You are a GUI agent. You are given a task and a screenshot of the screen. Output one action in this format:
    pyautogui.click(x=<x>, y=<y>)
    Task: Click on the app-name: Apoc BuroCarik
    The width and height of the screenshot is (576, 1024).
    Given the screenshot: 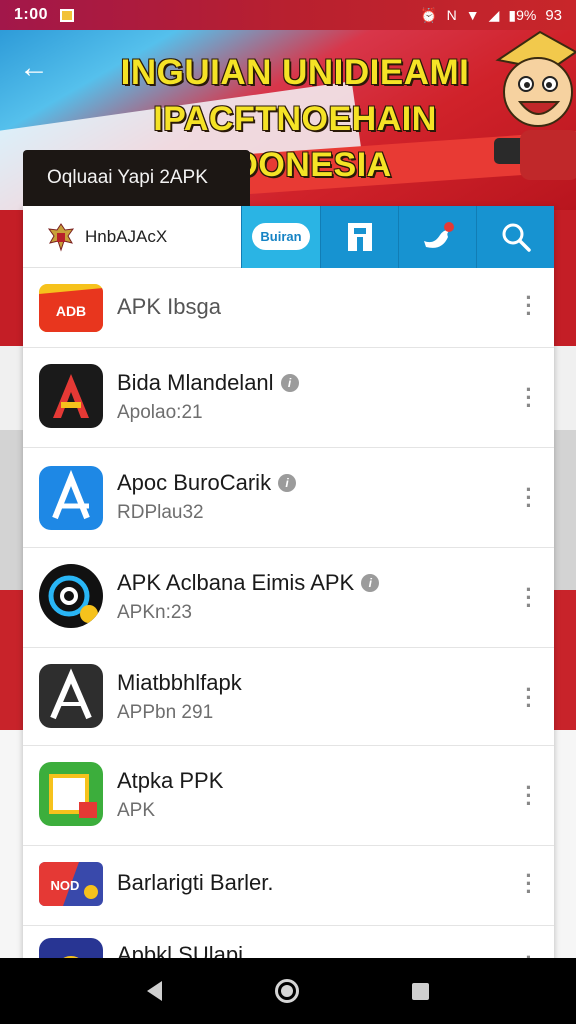 What is the action you would take?
    pyautogui.click(x=194, y=482)
    